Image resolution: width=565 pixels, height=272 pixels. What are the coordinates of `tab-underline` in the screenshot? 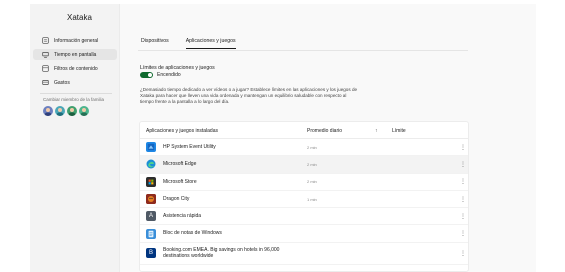 It's located at (303, 50).